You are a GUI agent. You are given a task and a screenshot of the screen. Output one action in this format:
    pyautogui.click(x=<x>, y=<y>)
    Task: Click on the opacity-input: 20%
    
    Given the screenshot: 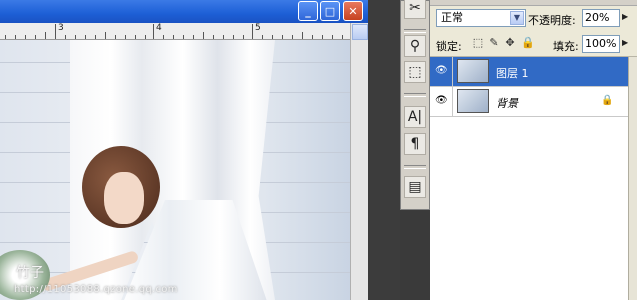 What is the action you would take?
    pyautogui.click(x=601, y=18)
    